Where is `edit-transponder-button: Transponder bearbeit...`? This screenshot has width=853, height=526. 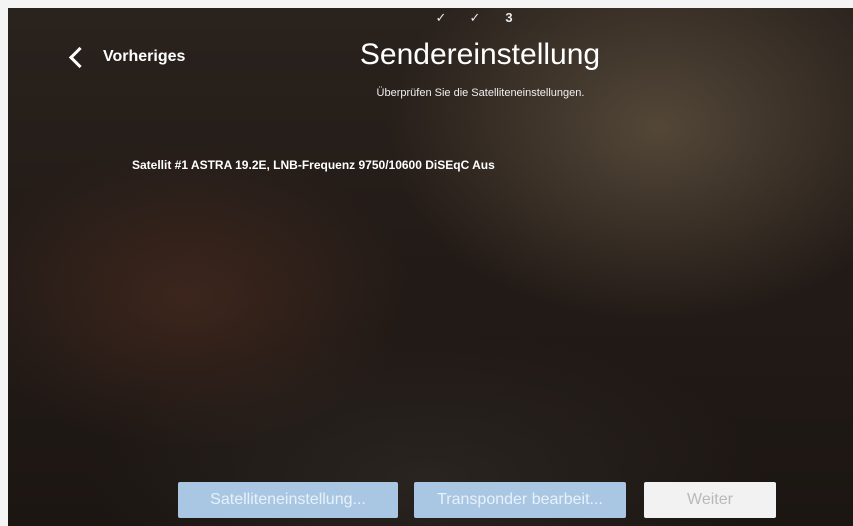
edit-transponder-button: Transponder bearbeit... is located at coordinates (520, 500).